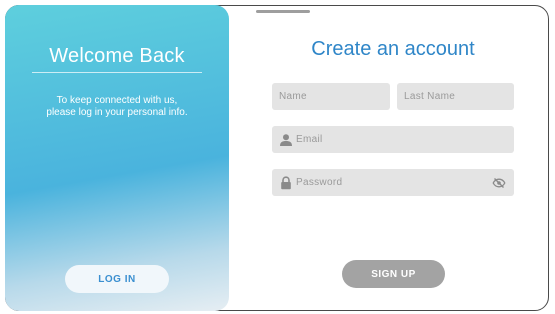 This screenshot has height=314, width=555. I want to click on welcome-title: Welcome Back, so click(117, 56).